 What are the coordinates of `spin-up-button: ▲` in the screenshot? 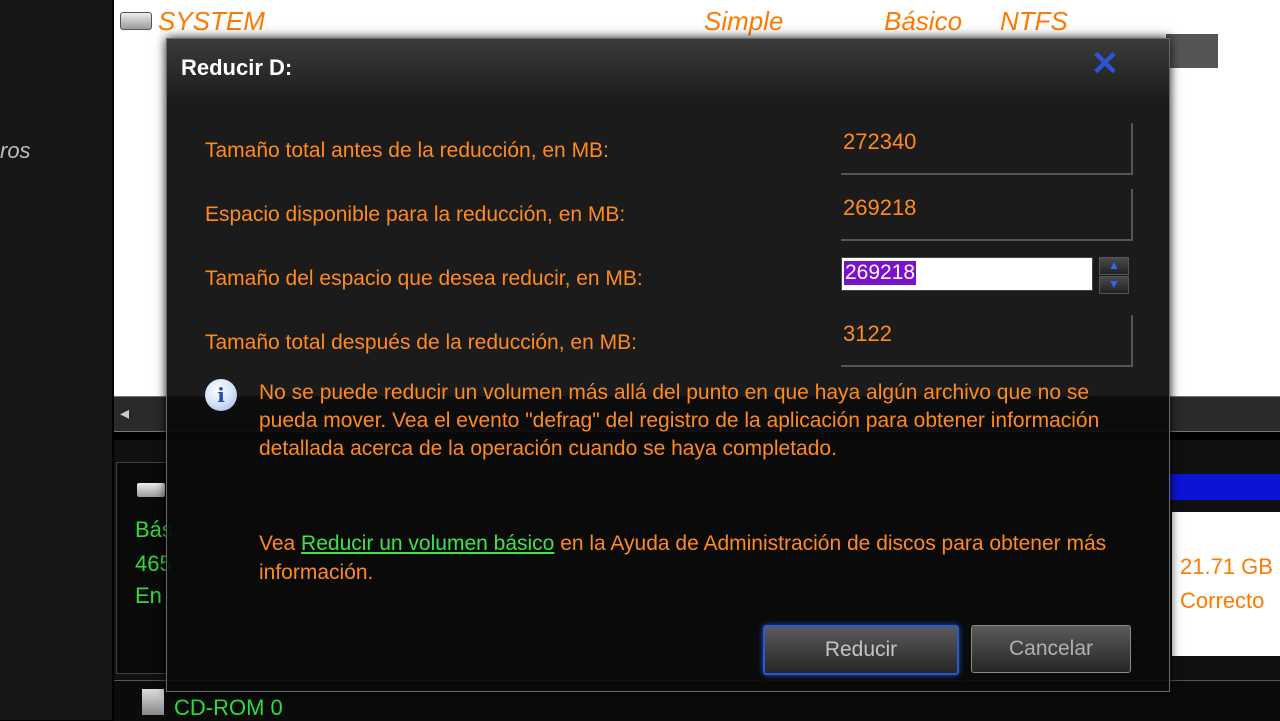 It's located at (1114, 266).